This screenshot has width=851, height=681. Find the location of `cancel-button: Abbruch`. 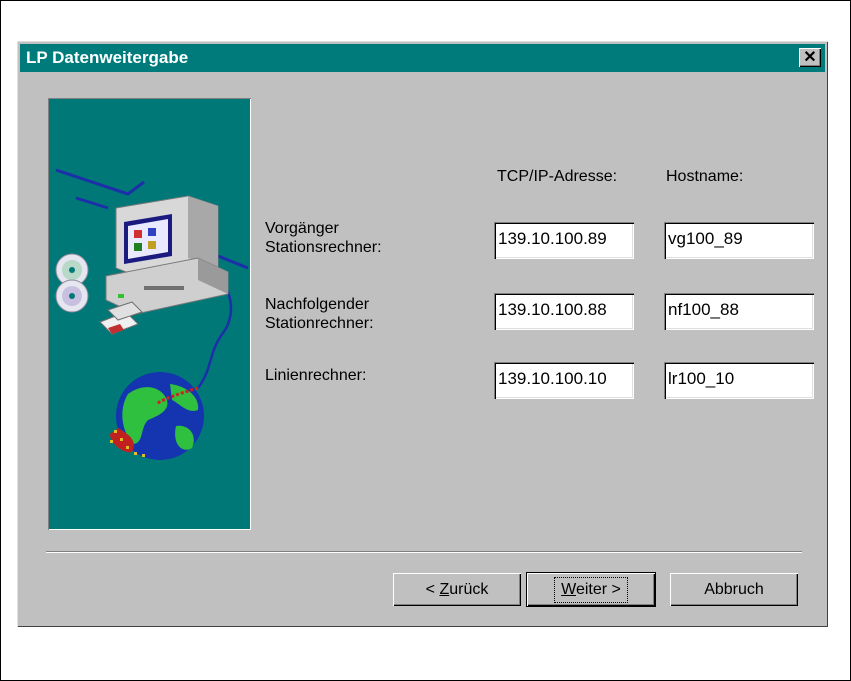

cancel-button: Abbruch is located at coordinates (734, 589).